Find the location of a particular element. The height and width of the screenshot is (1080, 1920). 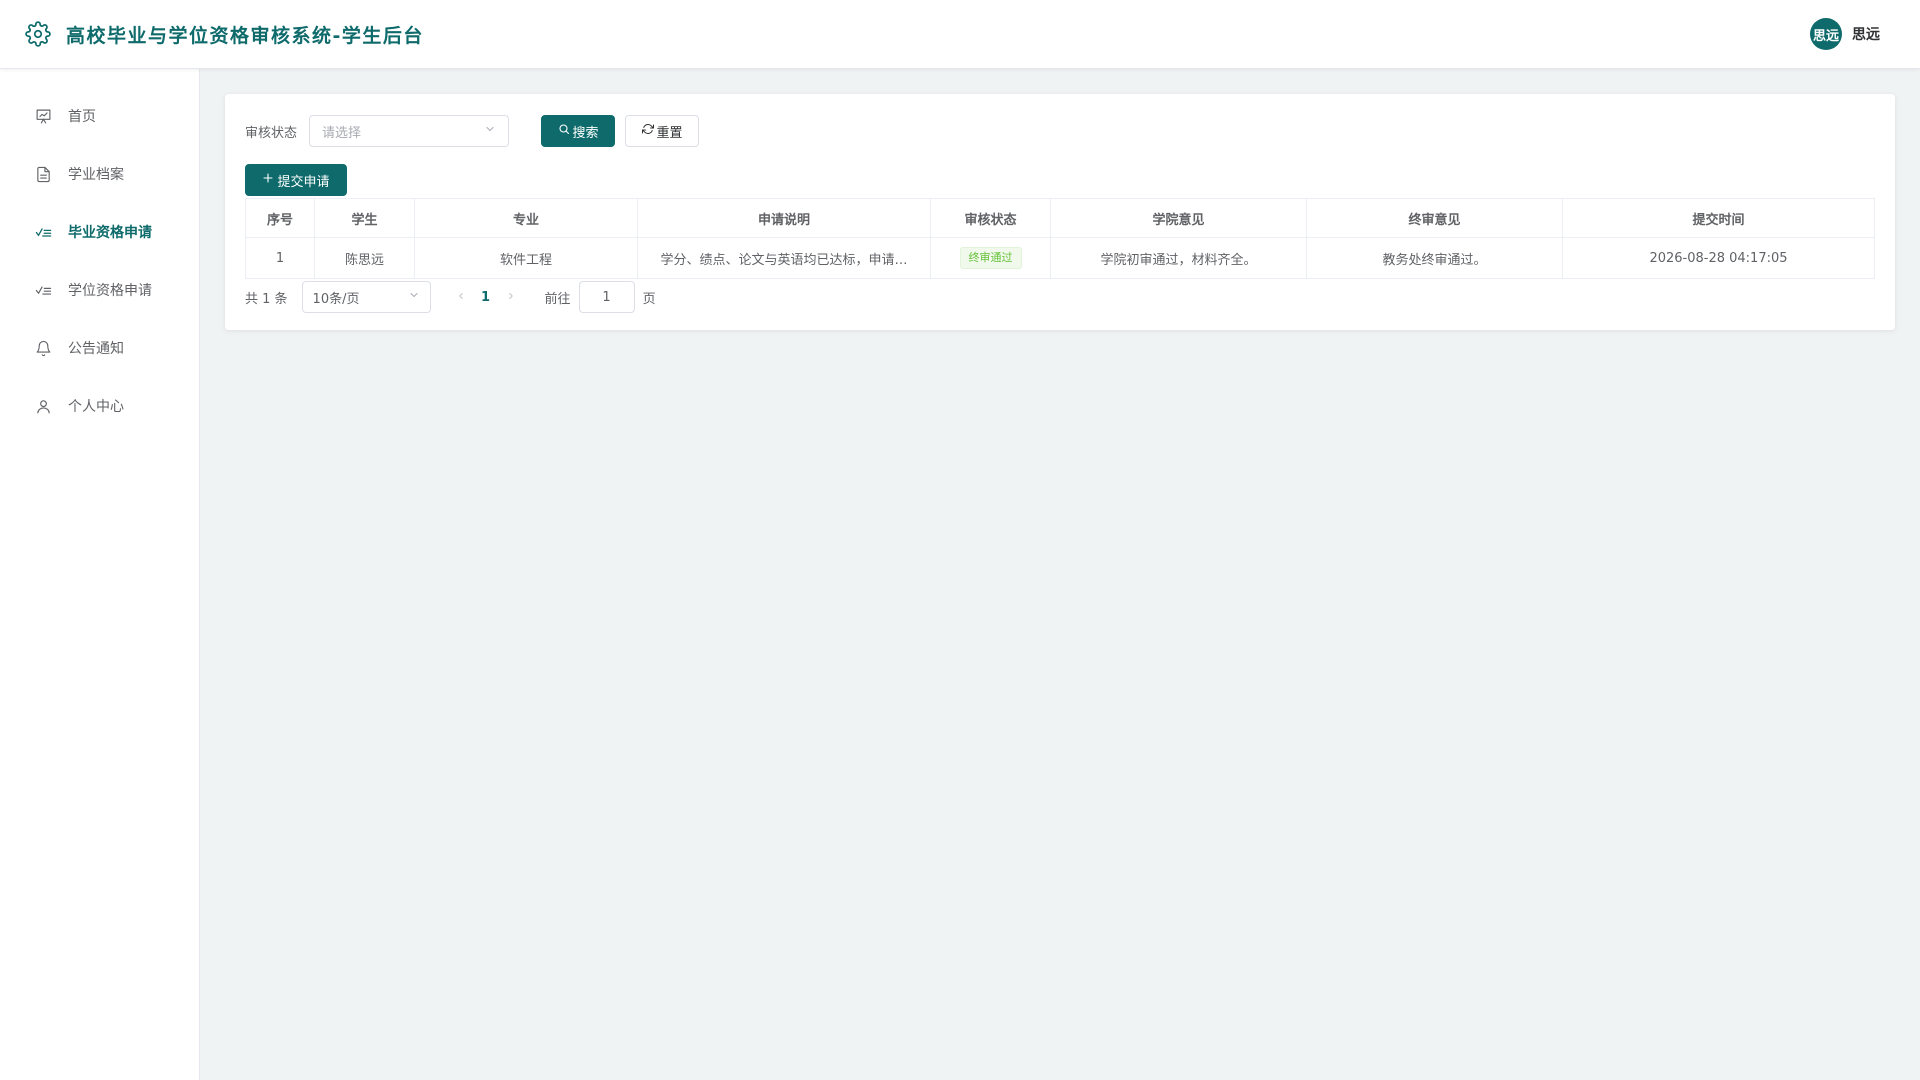

prev-page-button is located at coordinates (461, 297).